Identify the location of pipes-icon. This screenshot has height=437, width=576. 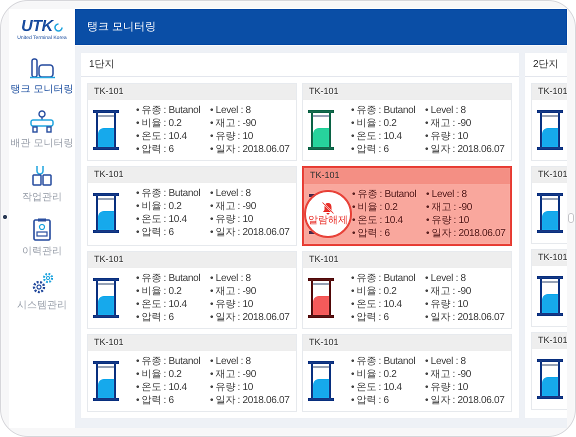
(42, 121).